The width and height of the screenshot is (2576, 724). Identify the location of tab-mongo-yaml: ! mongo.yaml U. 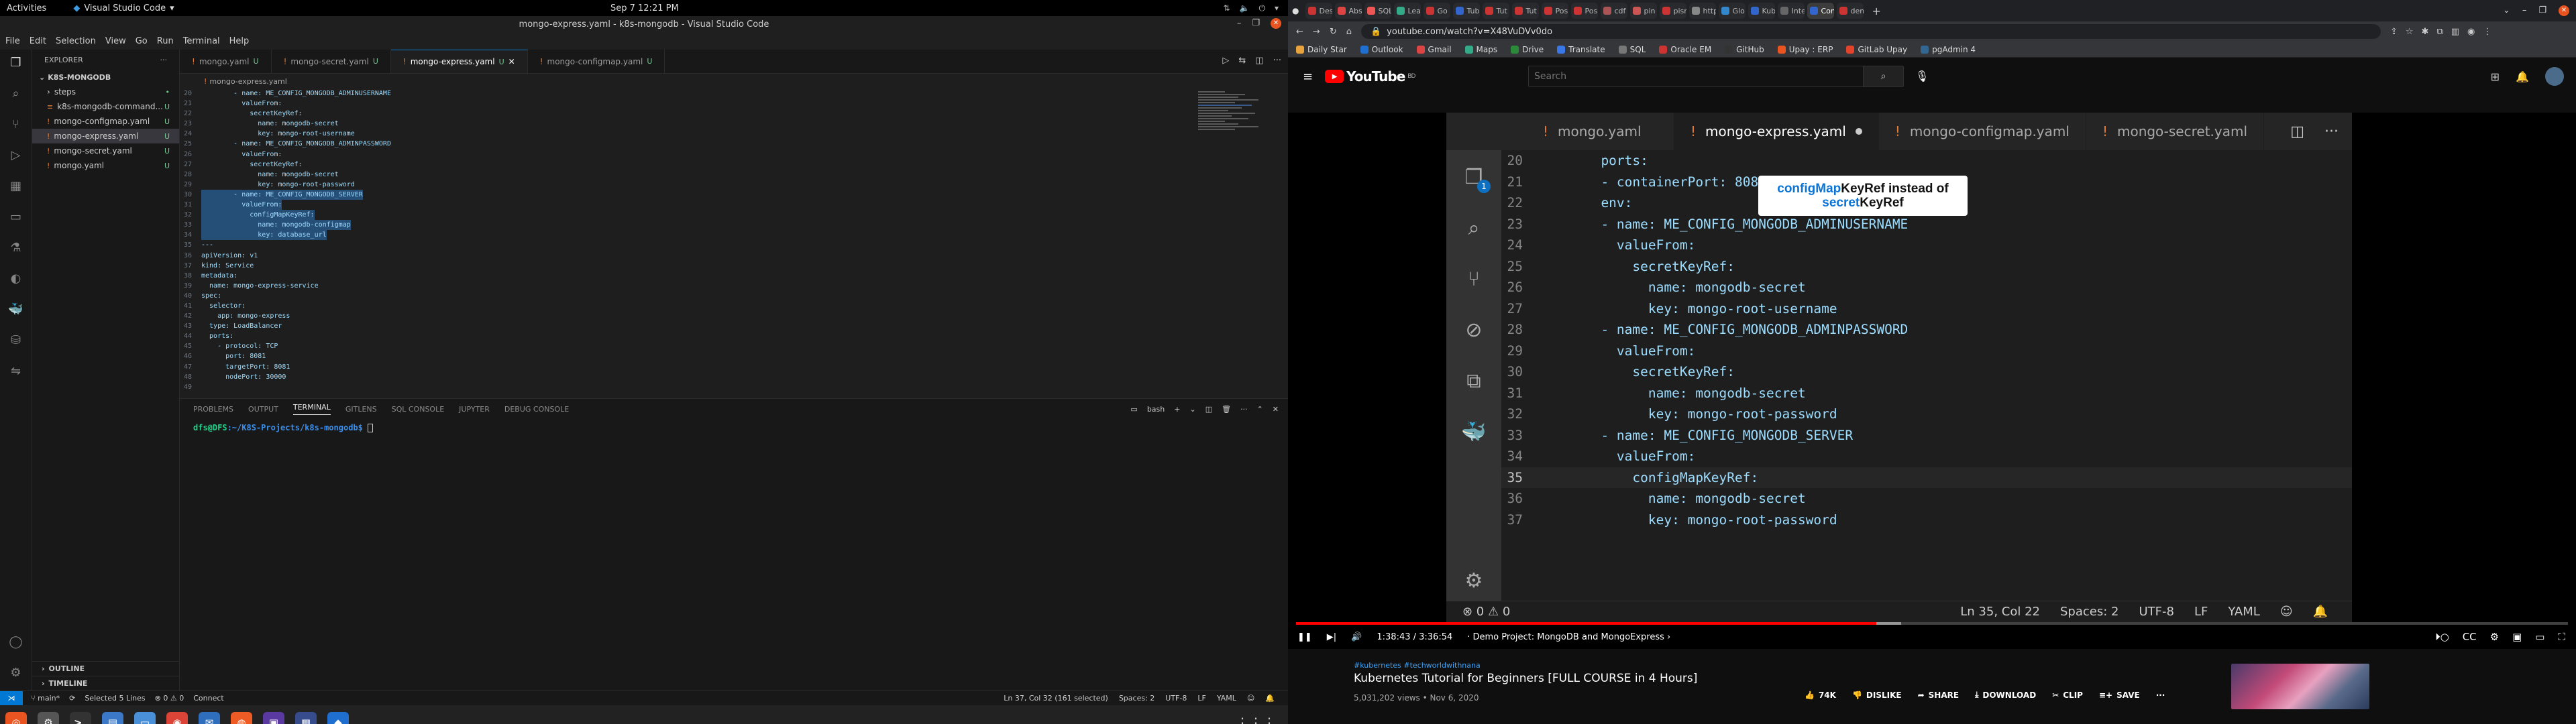
(226, 61).